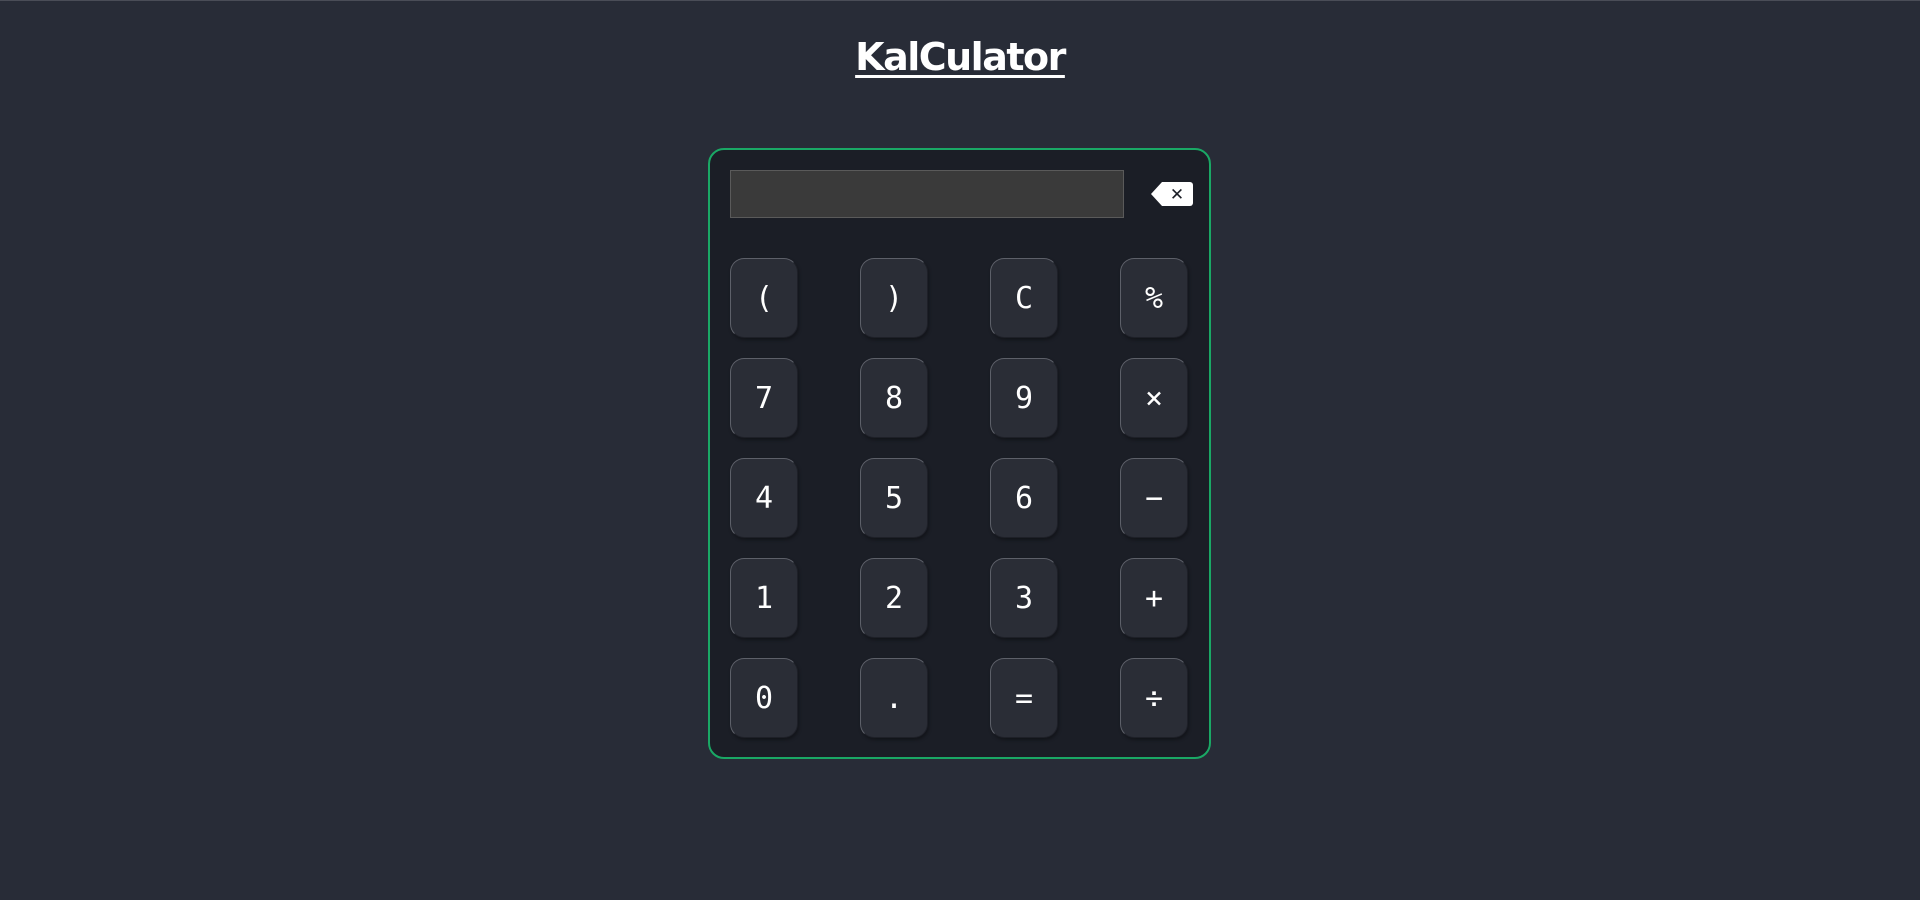 The image size is (1920, 900). I want to click on backspace-icon: ✕, so click(1172, 194).